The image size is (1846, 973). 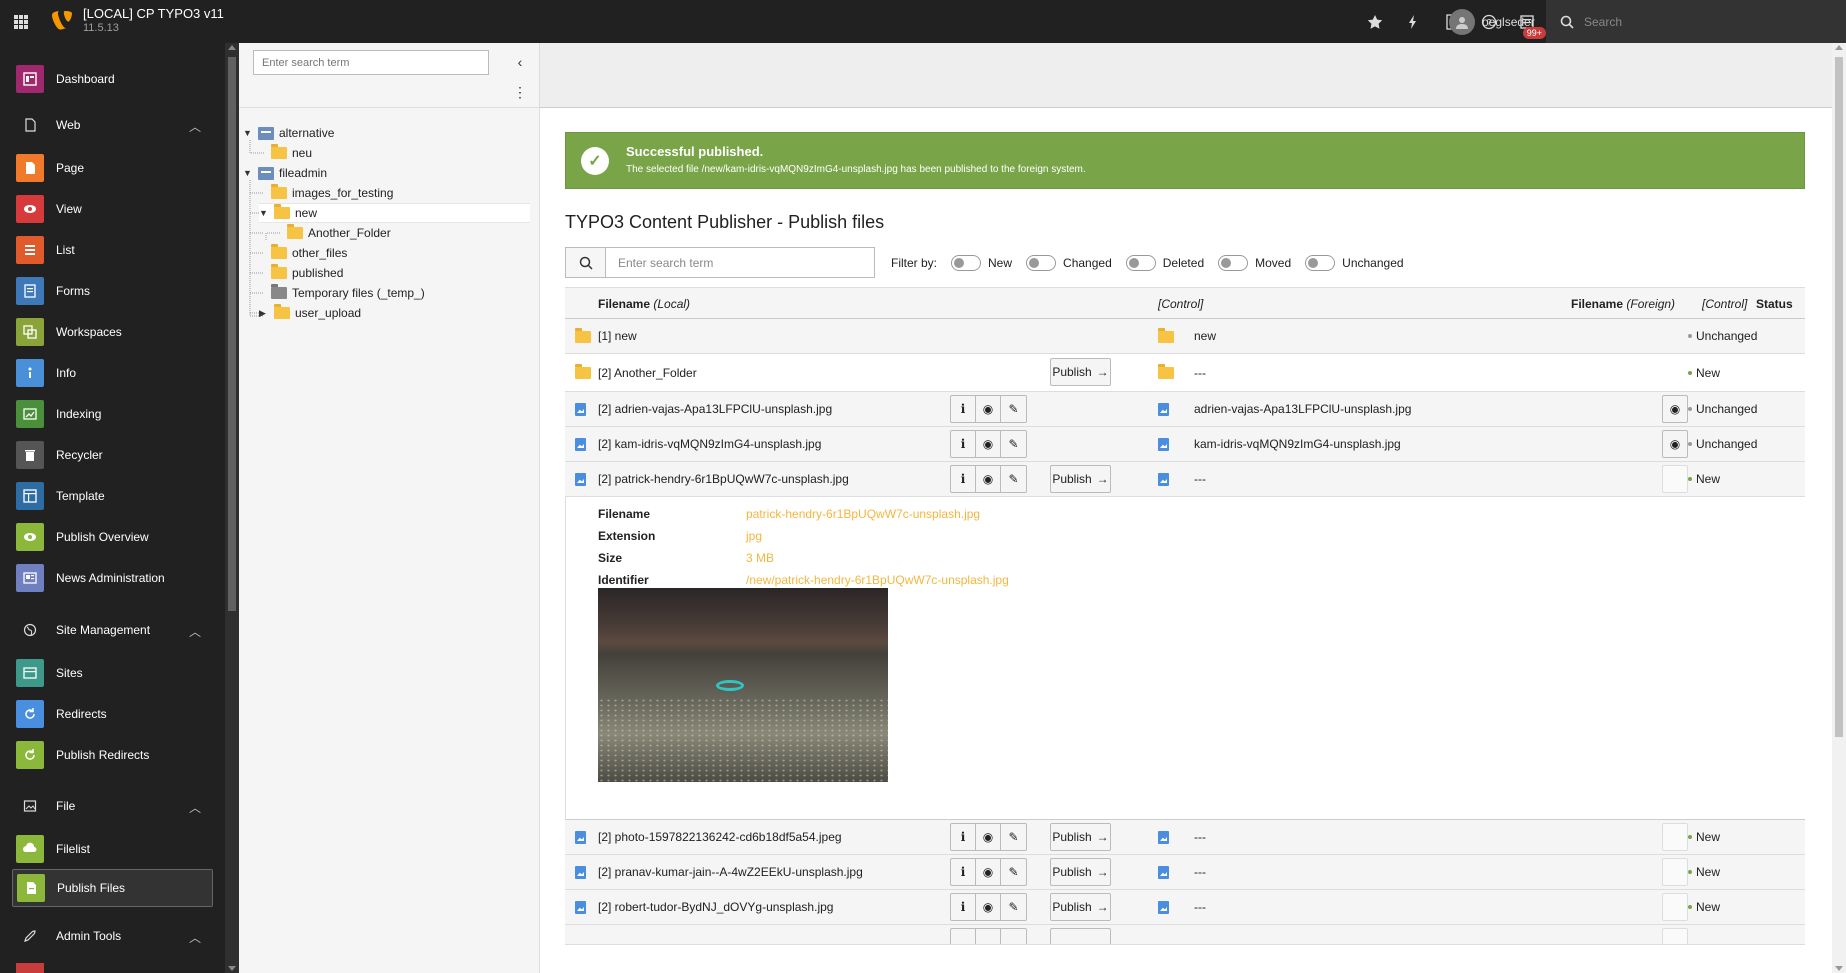 What do you see at coordinates (112, 125) in the screenshot?
I see `module-group-web: Web ︿` at bounding box center [112, 125].